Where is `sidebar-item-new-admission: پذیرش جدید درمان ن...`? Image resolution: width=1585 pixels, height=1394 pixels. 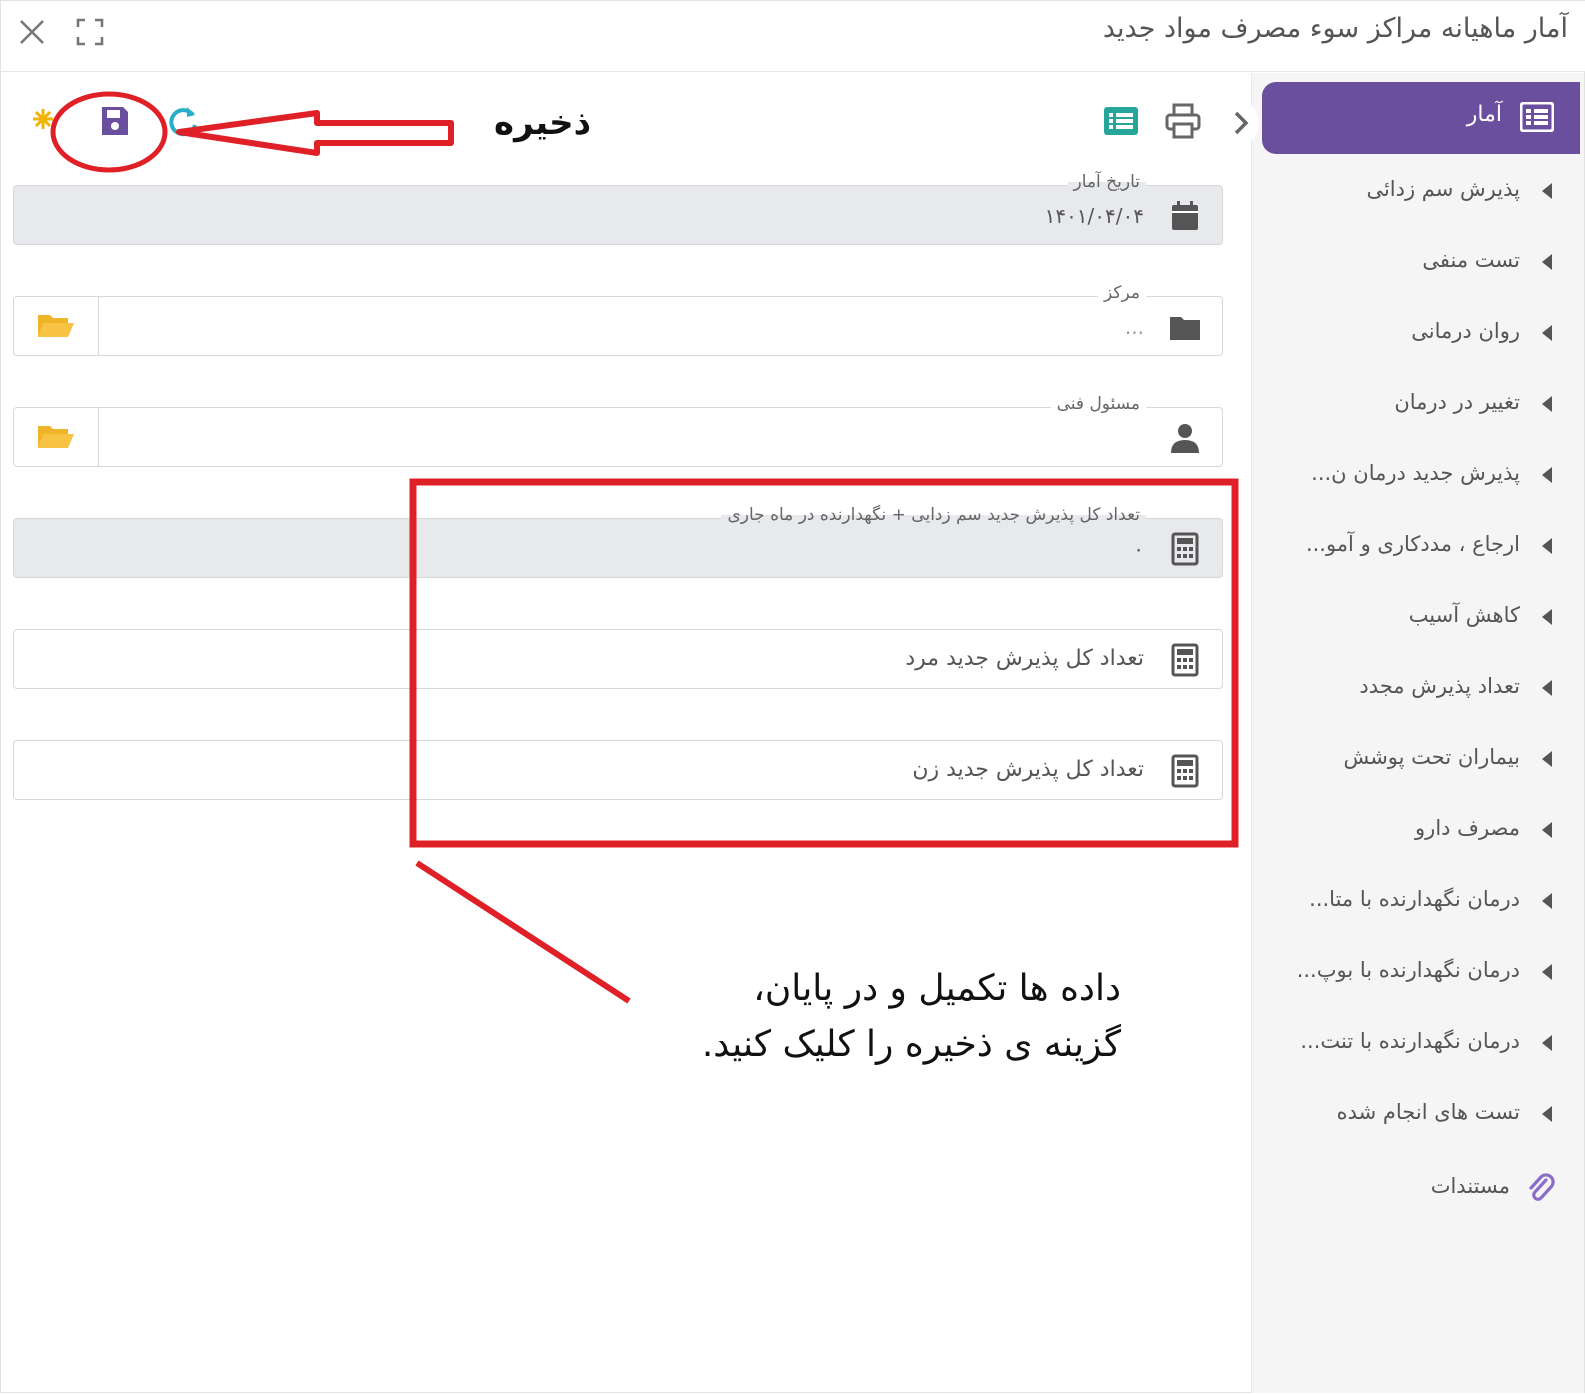
sidebar-item-new-admission: پذیرش جدید درمان ن... is located at coordinates (1419, 477).